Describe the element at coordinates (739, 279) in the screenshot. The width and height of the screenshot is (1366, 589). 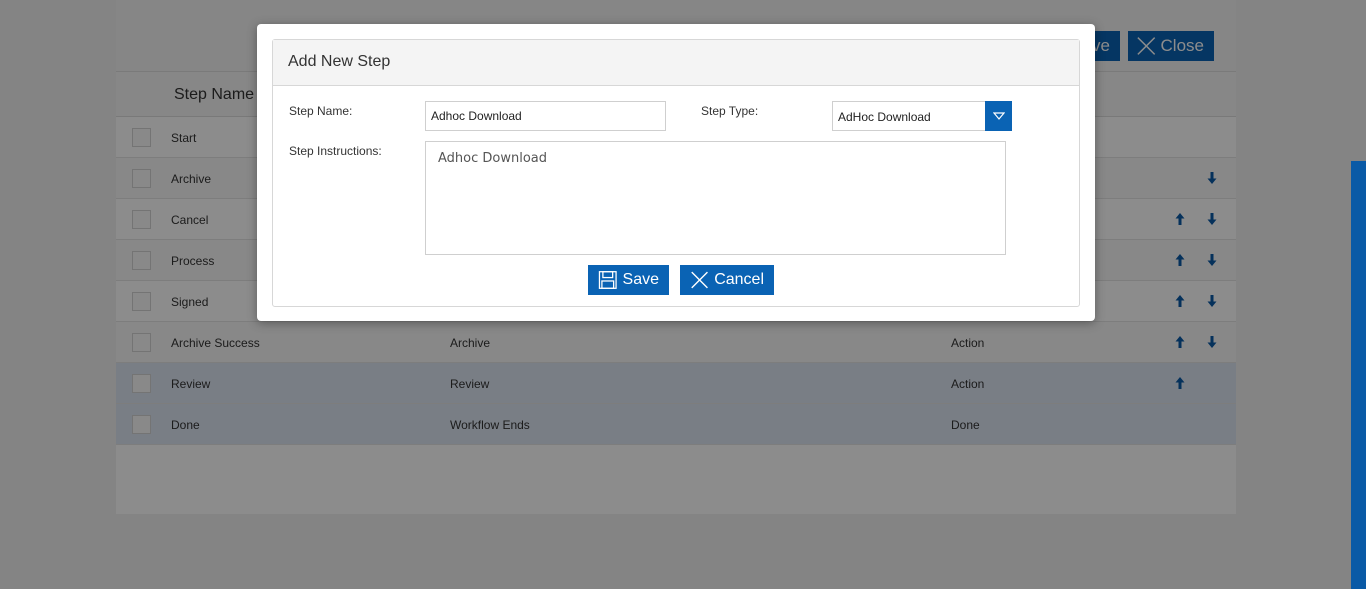
I see `cancel-button-label: Cancel` at that location.